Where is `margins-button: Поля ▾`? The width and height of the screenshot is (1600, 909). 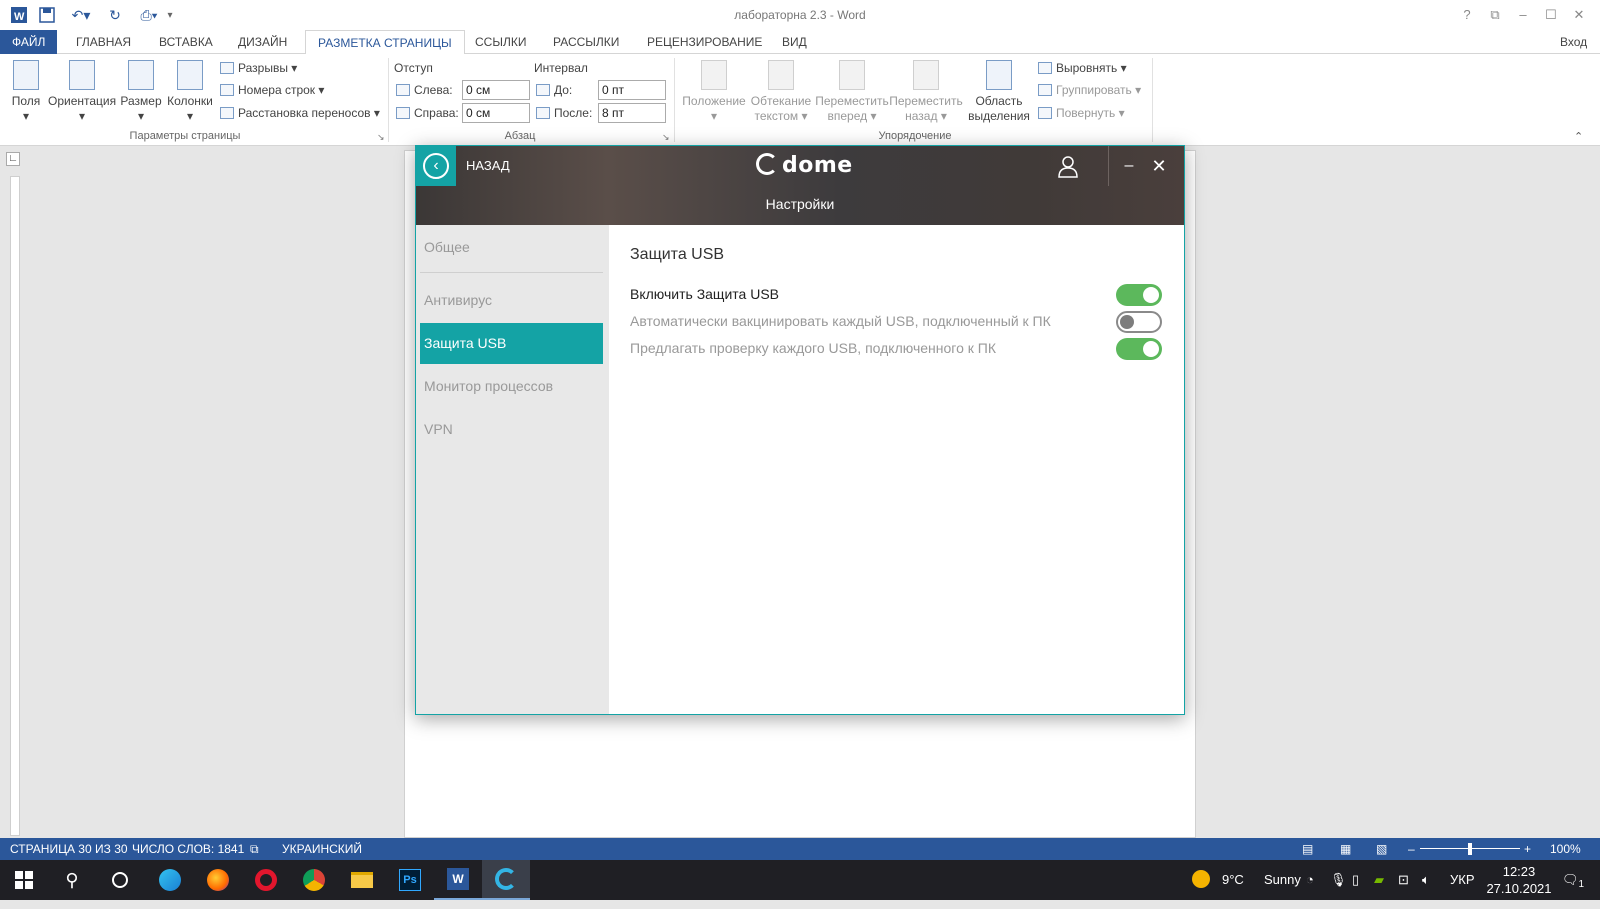 margins-button: Поля ▾ is located at coordinates (26, 90).